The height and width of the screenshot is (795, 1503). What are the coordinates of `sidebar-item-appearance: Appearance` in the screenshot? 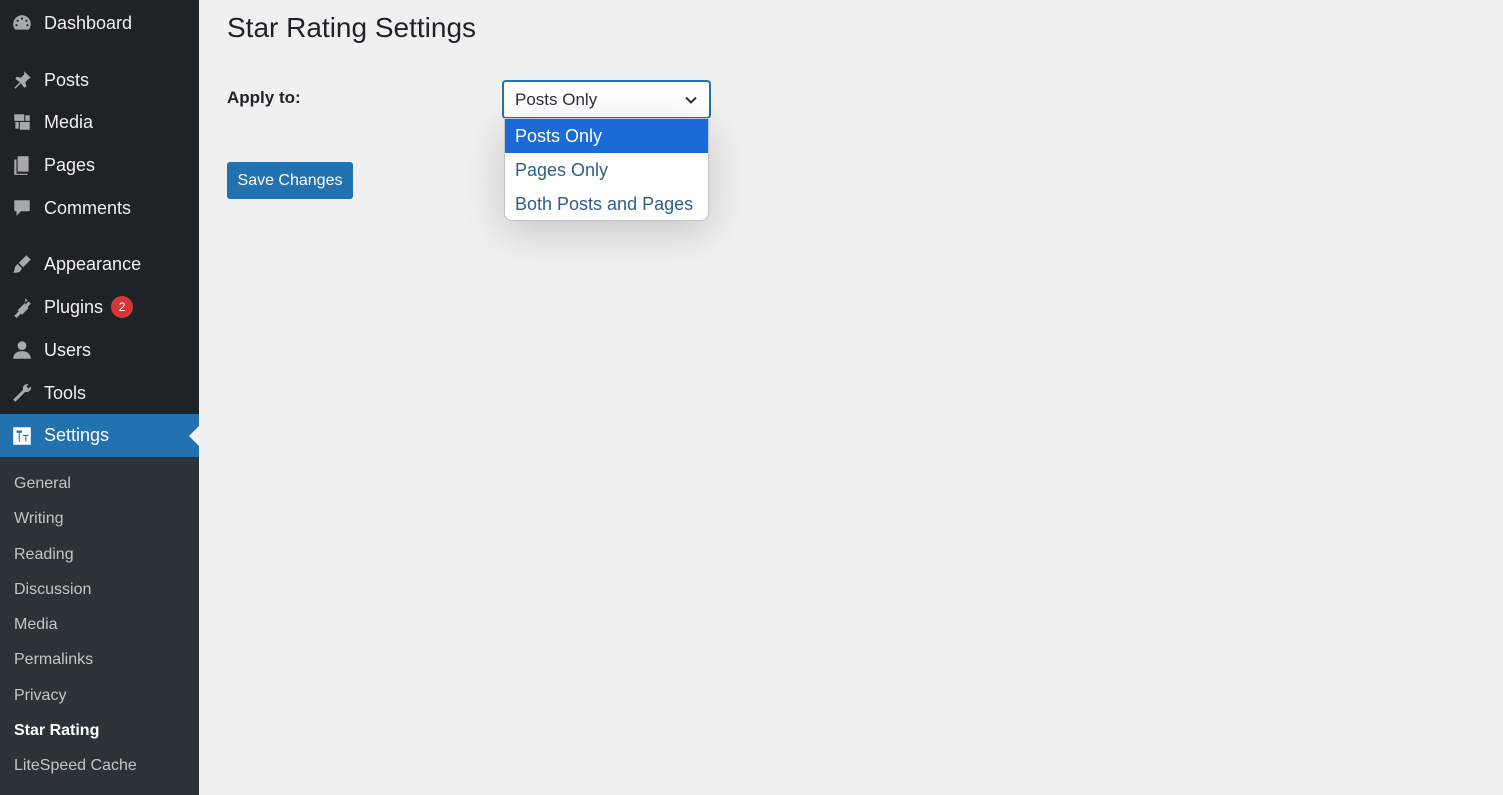 It's located at (99, 264).